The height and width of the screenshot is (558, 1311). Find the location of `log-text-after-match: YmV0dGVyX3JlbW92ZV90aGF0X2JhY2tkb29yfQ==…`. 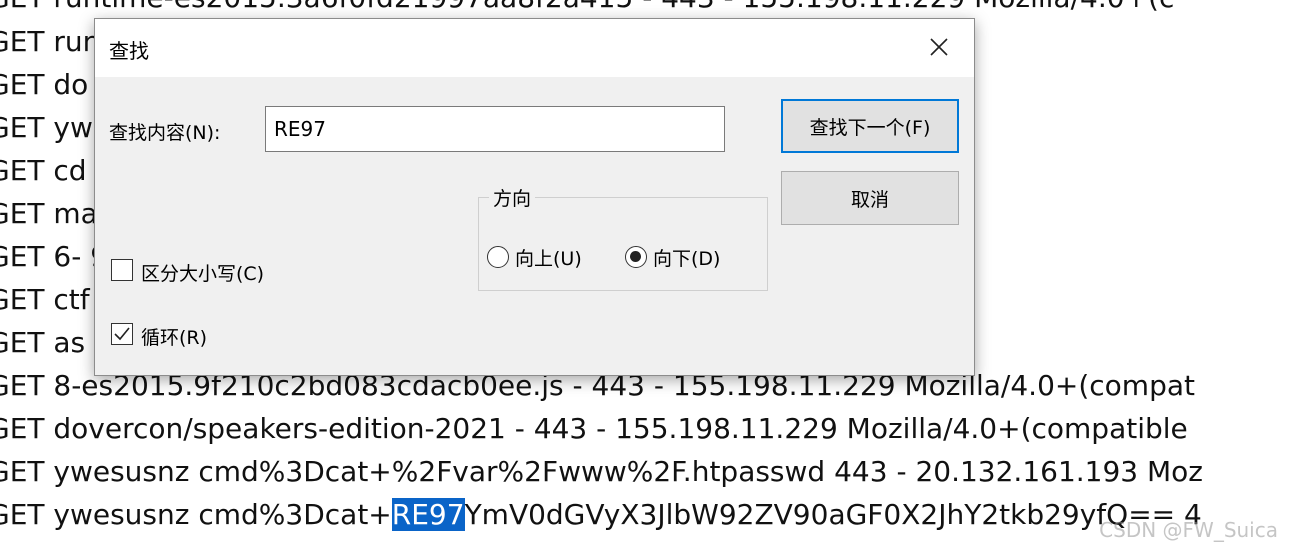

log-text-after-match: YmV0dGVyX3JlbW92ZV90aGF0X2JhY2tkb29yfQ==… is located at coordinates (833, 514).